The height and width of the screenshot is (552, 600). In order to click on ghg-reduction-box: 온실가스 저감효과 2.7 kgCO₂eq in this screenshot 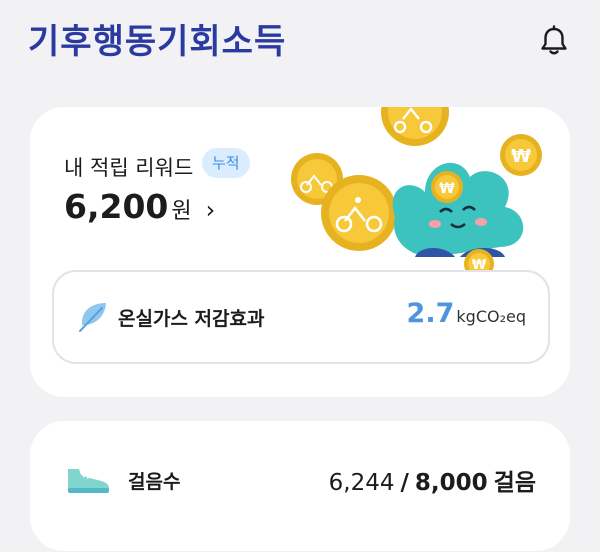, I will do `click(301, 317)`.